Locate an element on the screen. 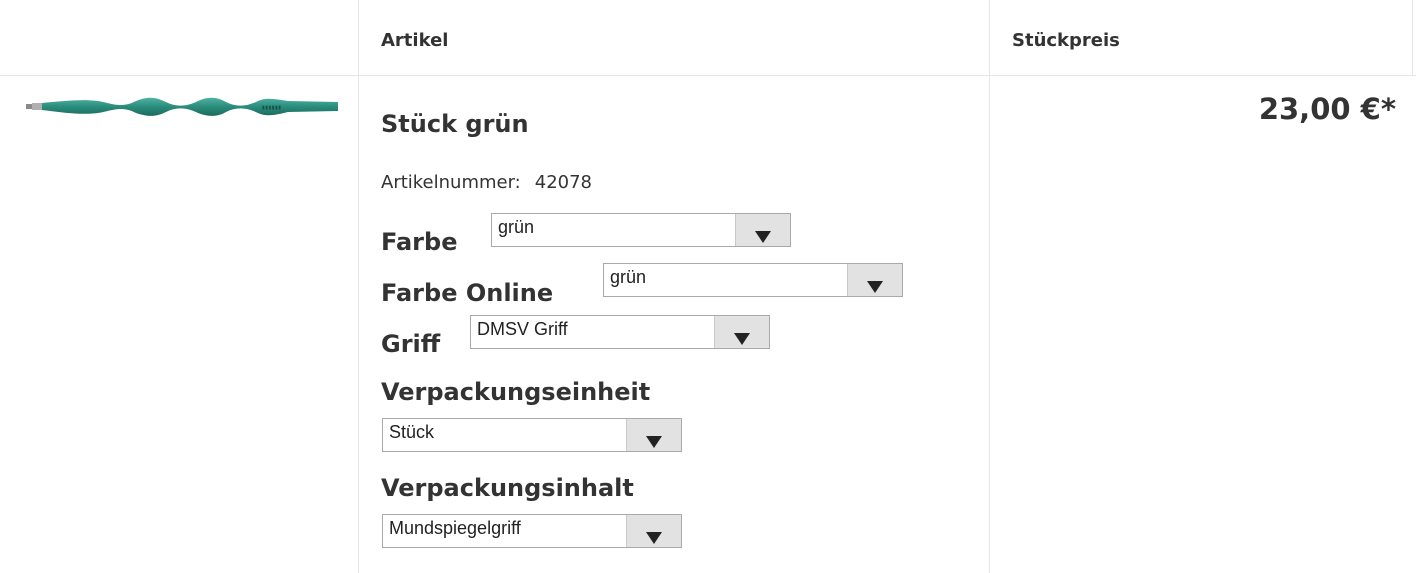  article-number-value: 42078 is located at coordinates (563, 182).